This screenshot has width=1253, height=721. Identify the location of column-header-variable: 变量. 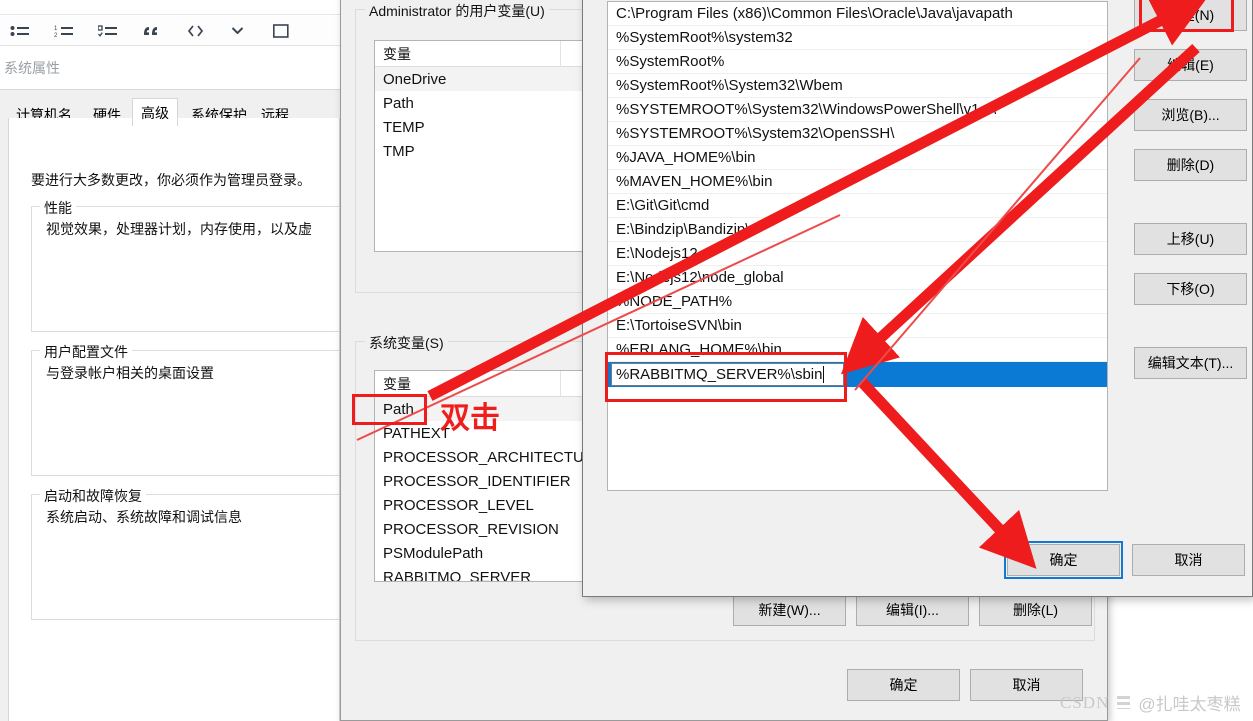
(468, 54).